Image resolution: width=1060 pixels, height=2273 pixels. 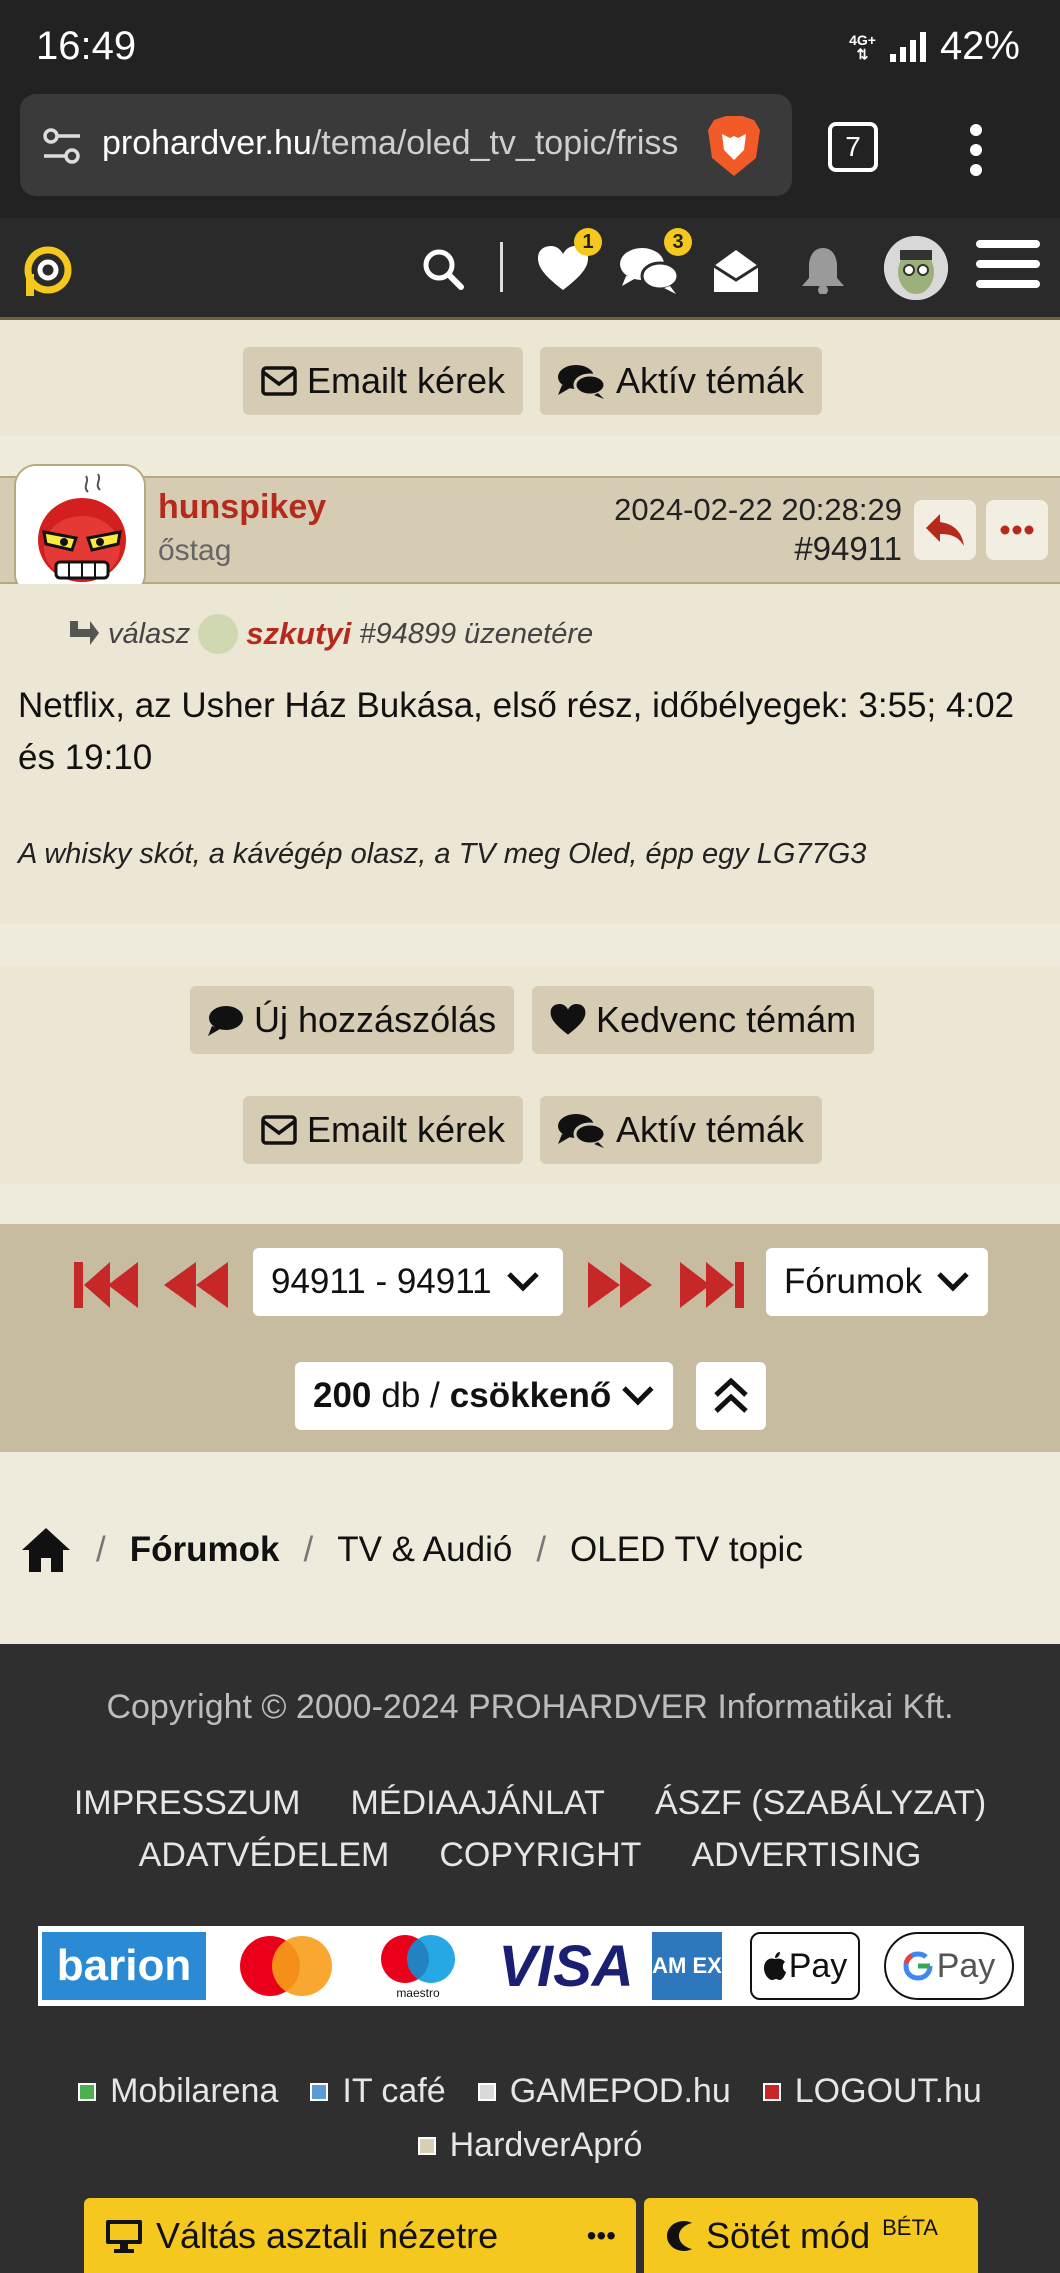 I want to click on scroll-top-button, so click(x=731, y=1396).